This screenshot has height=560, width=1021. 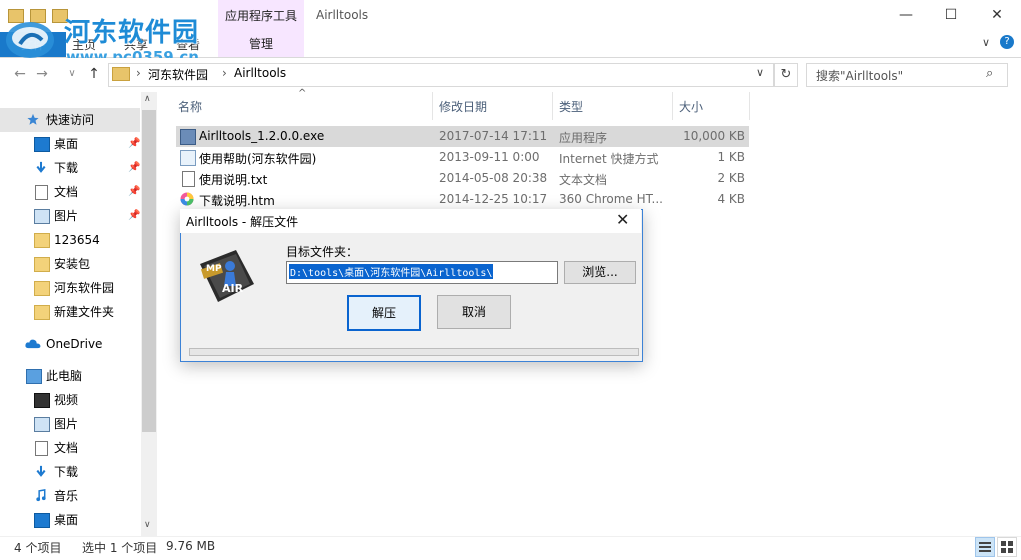 I want to click on window-title: Airlltools, so click(x=342, y=15).